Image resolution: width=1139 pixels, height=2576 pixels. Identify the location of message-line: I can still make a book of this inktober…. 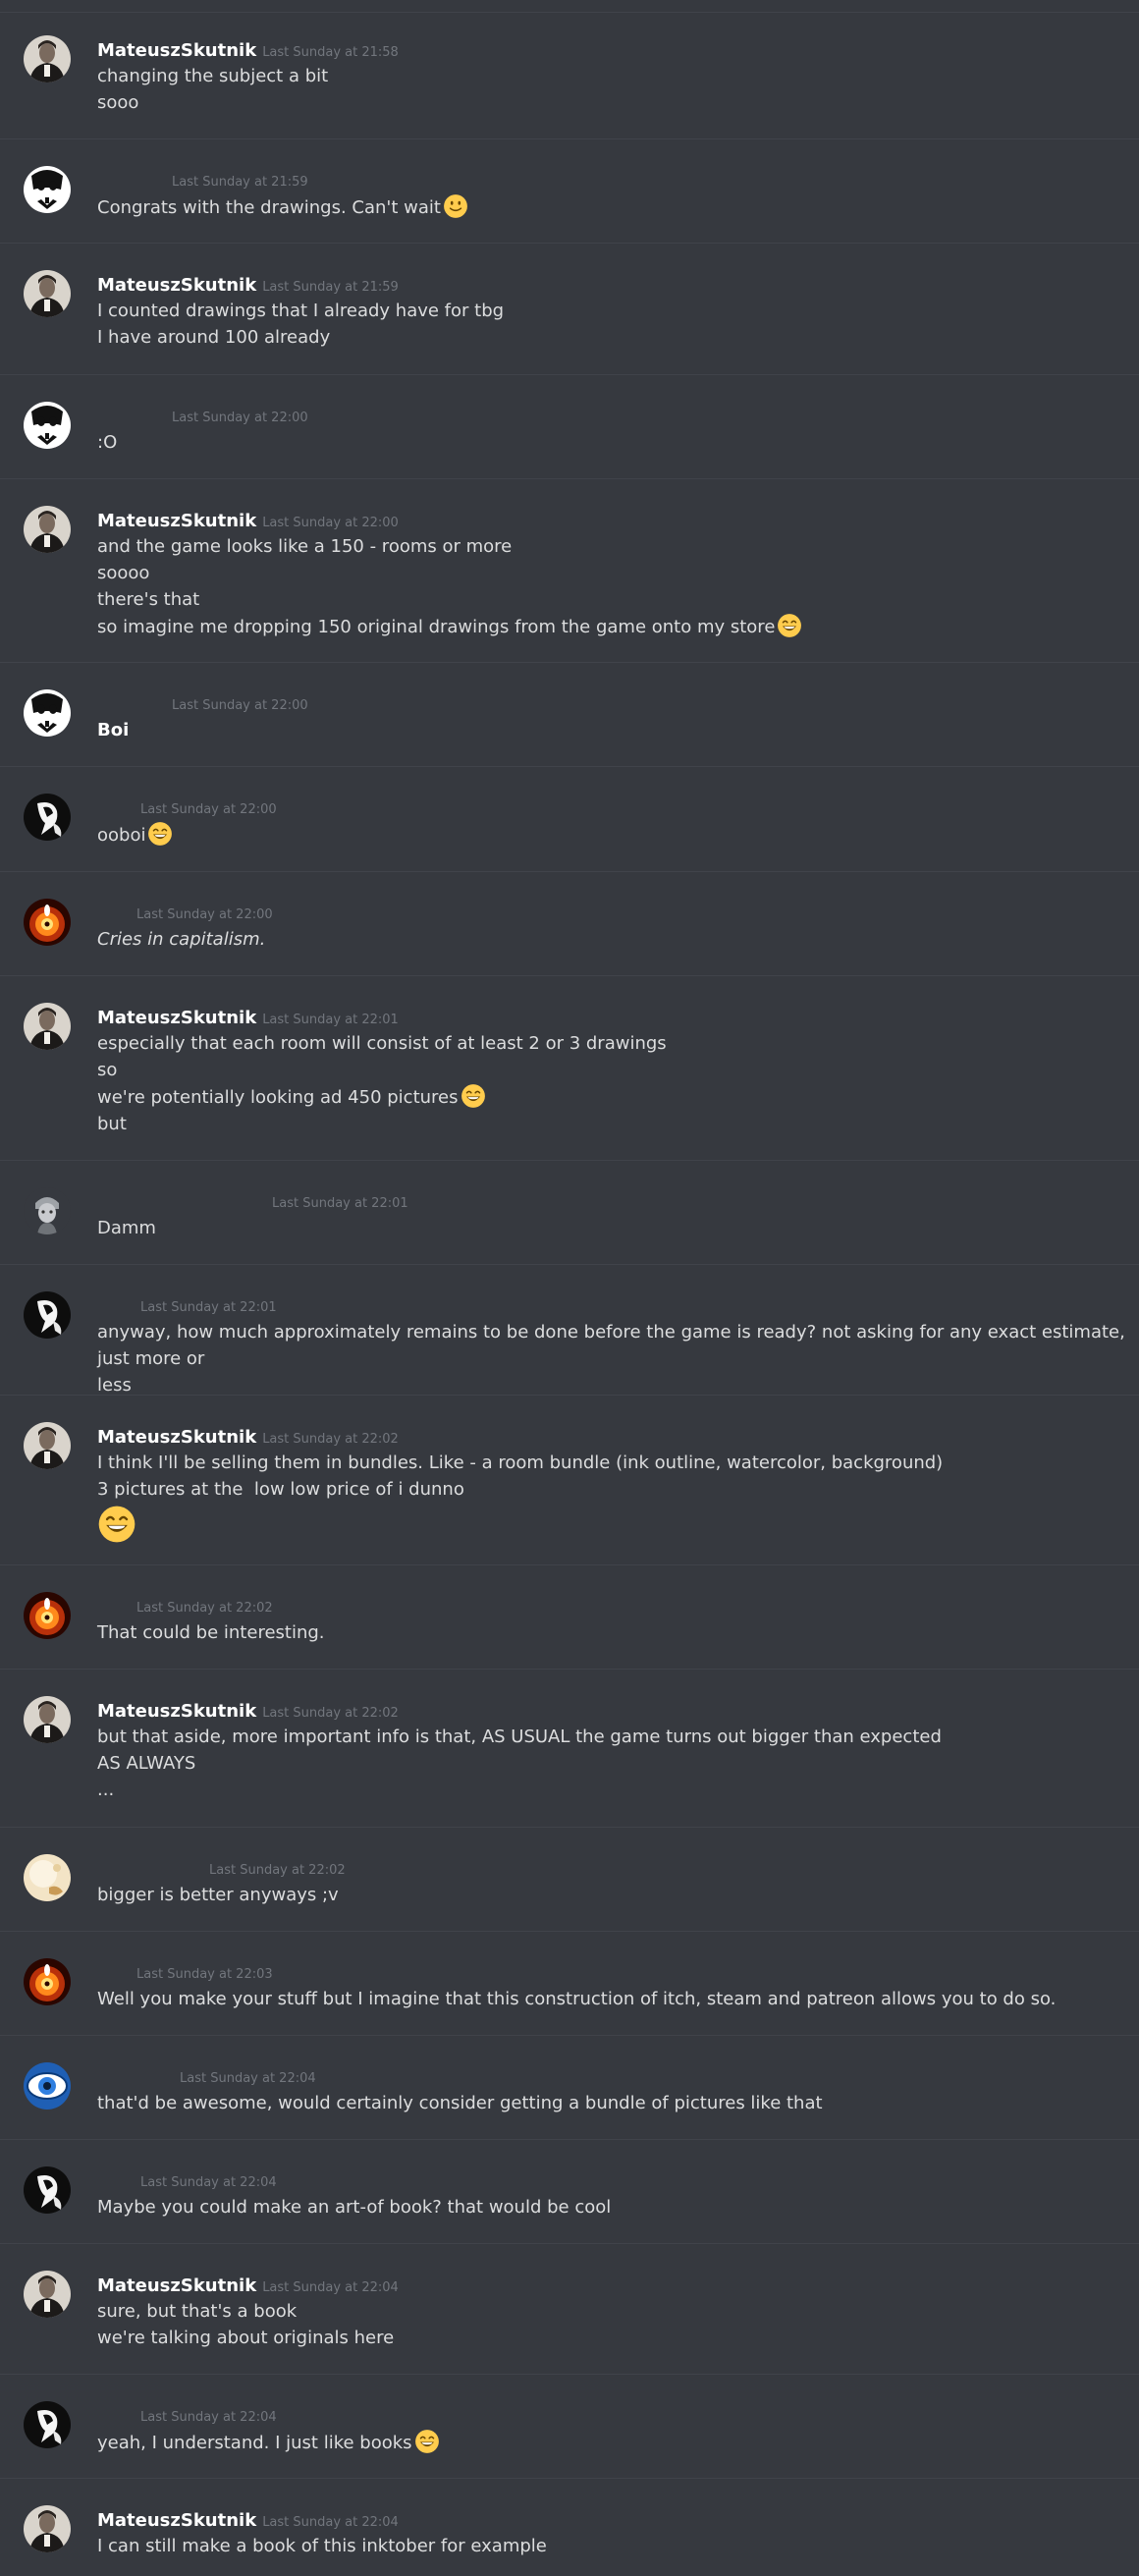
(615, 2546).